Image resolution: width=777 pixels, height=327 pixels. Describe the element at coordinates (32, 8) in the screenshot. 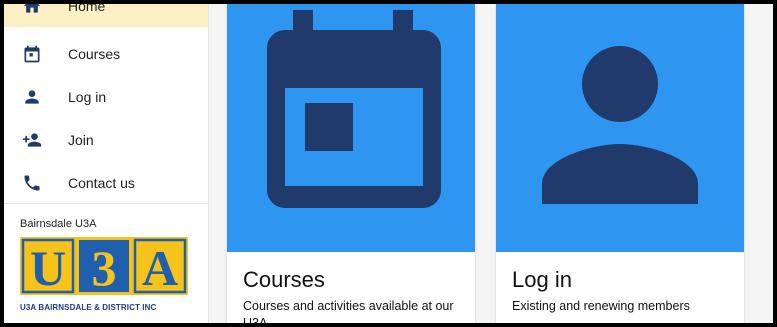

I see `home-icon` at that location.